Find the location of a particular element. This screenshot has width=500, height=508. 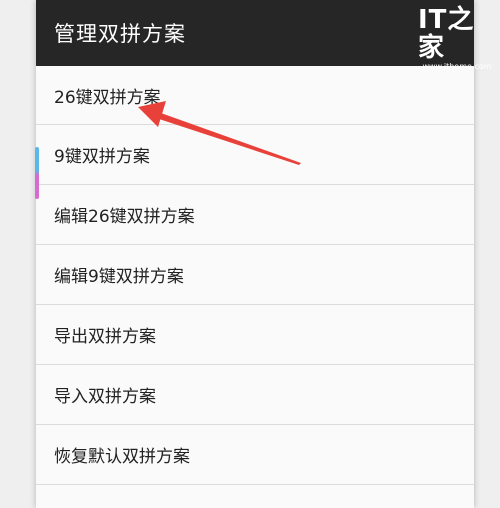

dialog-header: 管理双拼方案 is located at coordinates (255, 33).